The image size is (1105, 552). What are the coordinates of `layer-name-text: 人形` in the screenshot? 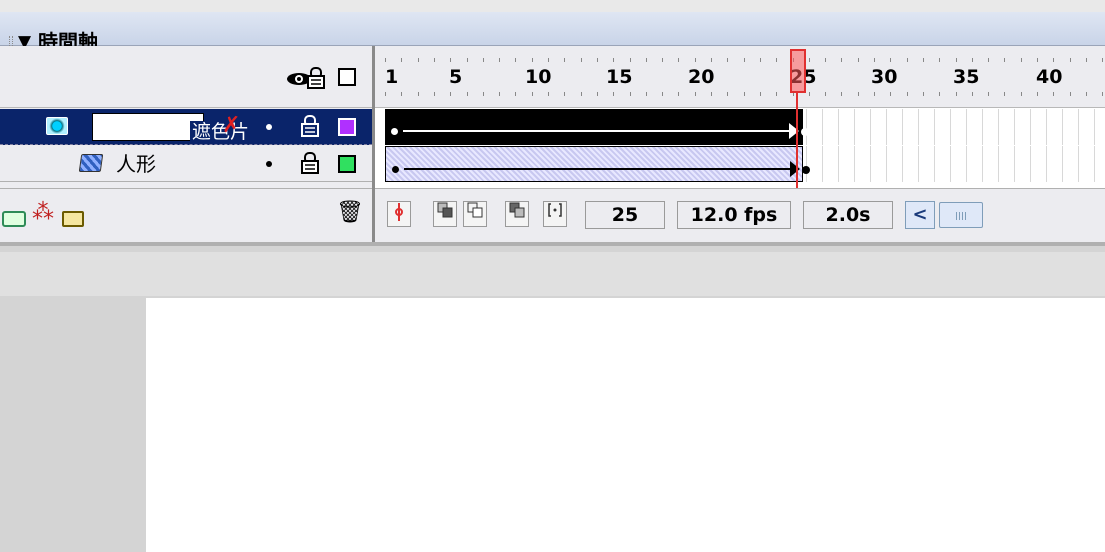 It's located at (136, 164).